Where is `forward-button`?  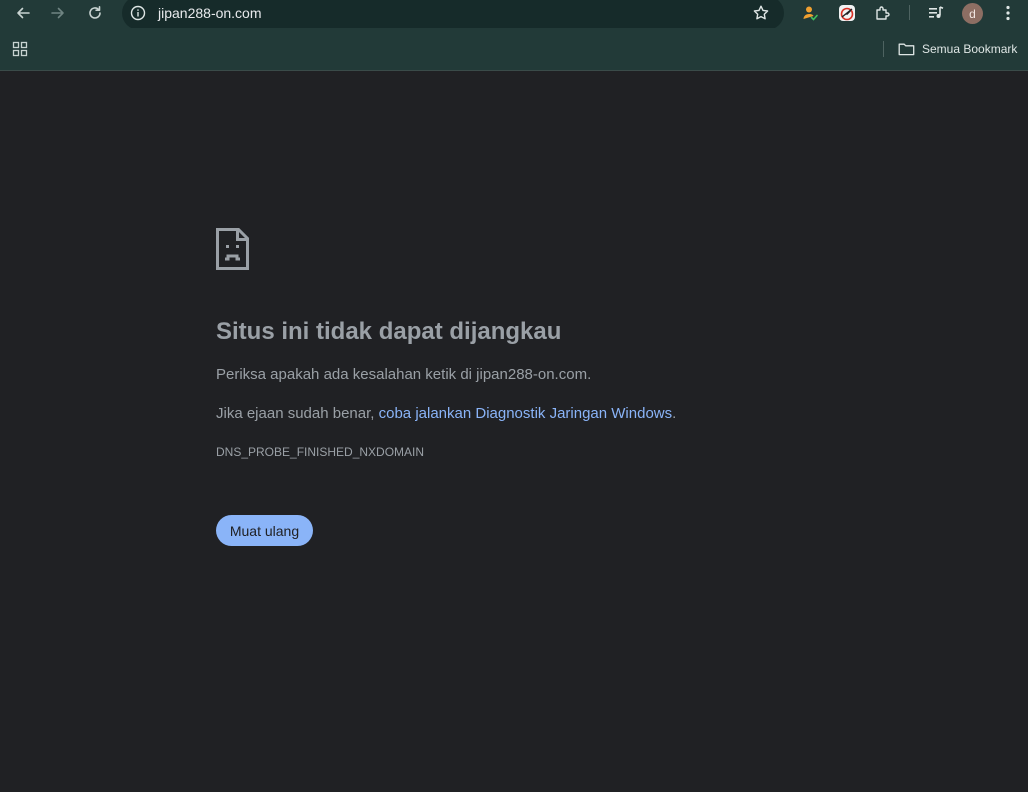 forward-button is located at coordinates (58, 13).